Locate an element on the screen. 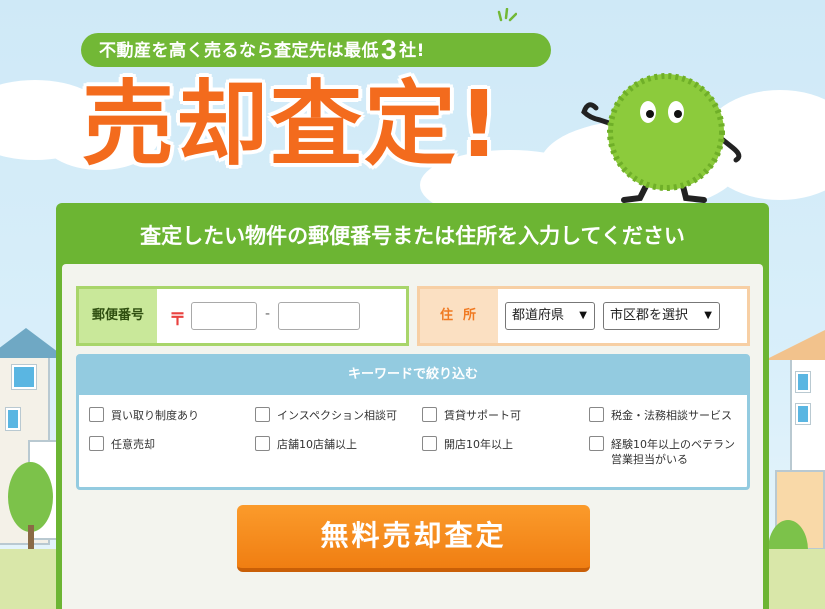 The width and height of the screenshot is (825, 609). zip-code-label: 郵便番号 is located at coordinates (118, 316).